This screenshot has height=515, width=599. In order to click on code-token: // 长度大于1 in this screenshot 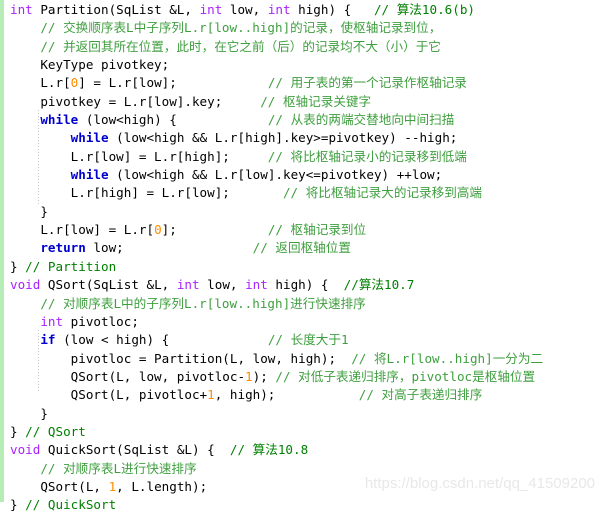, I will do `click(308, 340)`.